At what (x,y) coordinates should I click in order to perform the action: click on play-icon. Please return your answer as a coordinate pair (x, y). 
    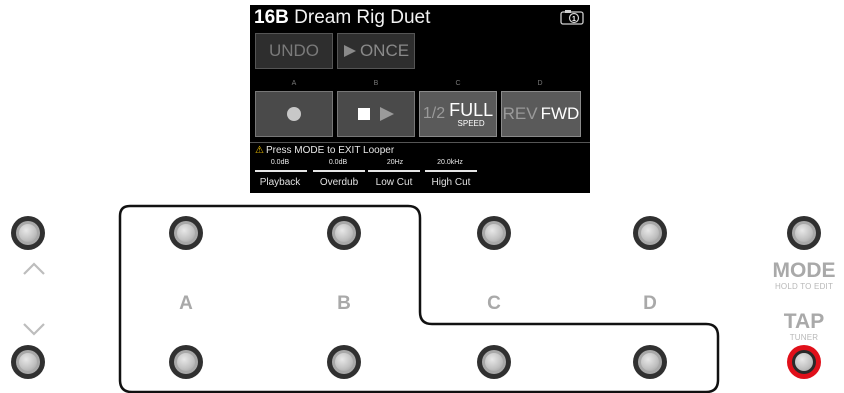
    Looking at the image, I should click on (349, 51).